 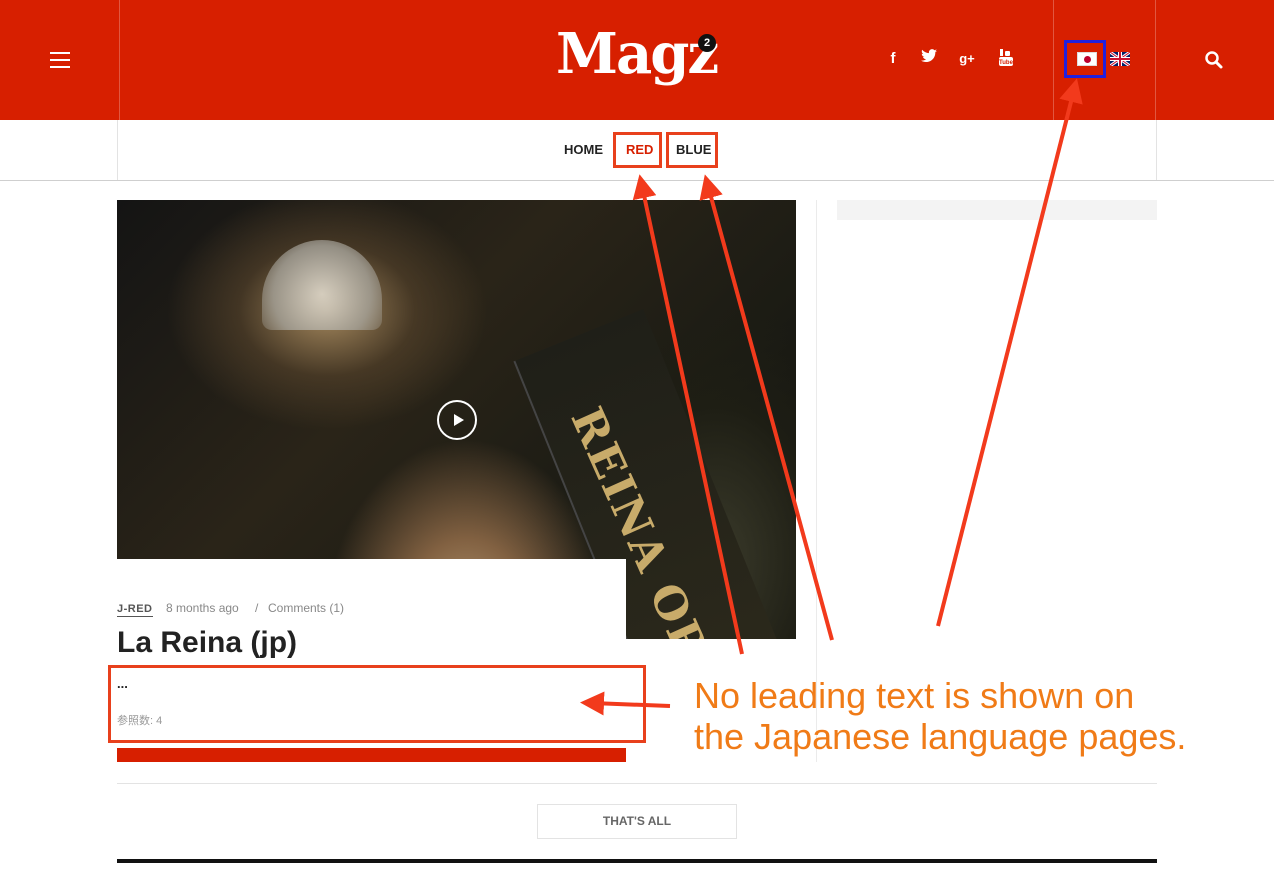 What do you see at coordinates (583, 150) in the screenshot?
I see `nav-item-home: HOME` at bounding box center [583, 150].